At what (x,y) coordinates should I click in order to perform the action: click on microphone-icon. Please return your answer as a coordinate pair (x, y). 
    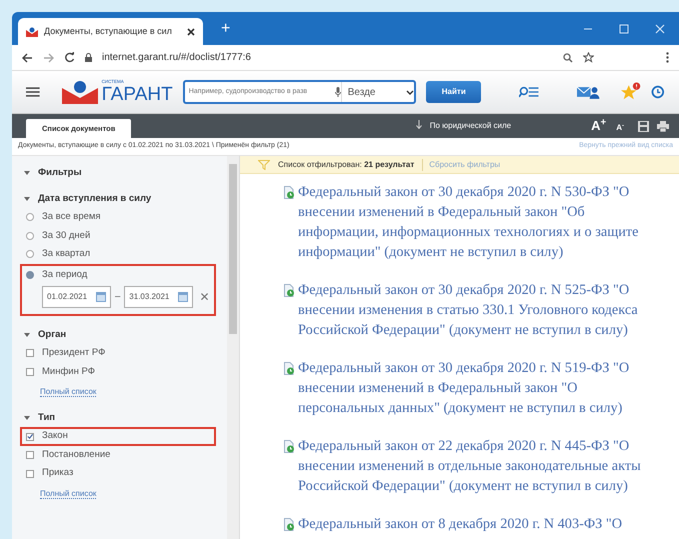
    Looking at the image, I should click on (337, 92).